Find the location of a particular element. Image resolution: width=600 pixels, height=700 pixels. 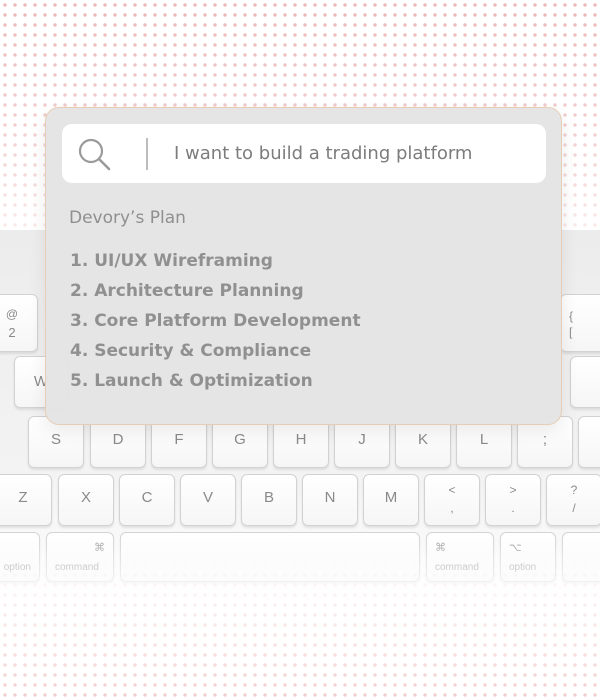

key-h-label: H is located at coordinates (301, 439).